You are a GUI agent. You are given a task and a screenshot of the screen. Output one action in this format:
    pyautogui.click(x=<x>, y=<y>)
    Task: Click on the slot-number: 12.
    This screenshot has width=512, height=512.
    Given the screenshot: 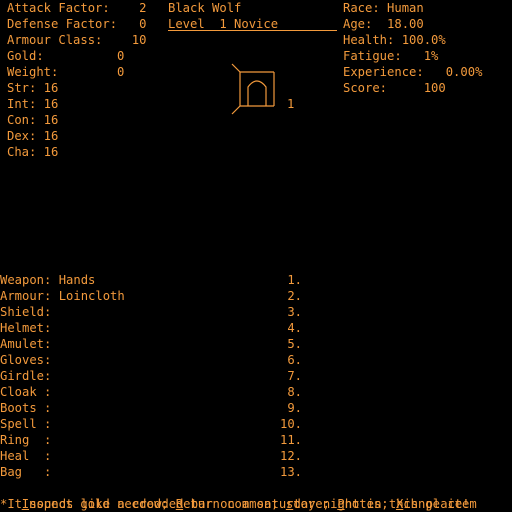 What is the action you would take?
    pyautogui.click(x=290, y=456)
    